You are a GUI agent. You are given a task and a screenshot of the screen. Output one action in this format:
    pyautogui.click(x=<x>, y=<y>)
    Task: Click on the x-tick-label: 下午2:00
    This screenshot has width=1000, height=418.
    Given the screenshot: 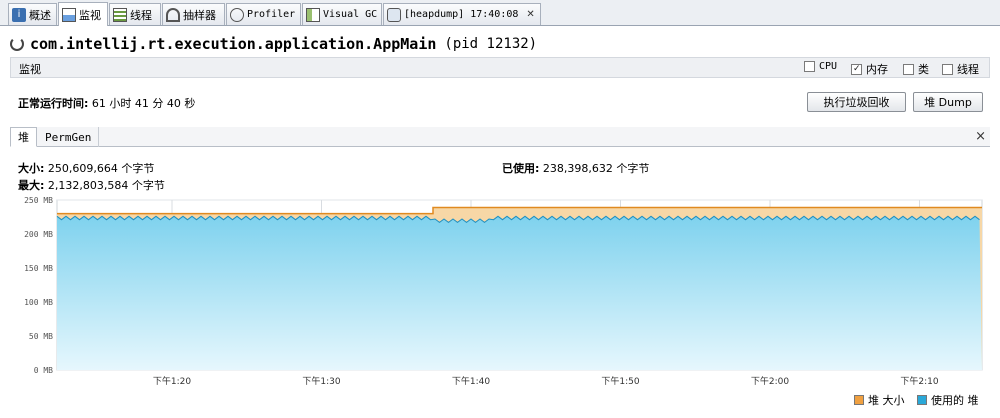 What is the action you would take?
    pyautogui.click(x=770, y=381)
    